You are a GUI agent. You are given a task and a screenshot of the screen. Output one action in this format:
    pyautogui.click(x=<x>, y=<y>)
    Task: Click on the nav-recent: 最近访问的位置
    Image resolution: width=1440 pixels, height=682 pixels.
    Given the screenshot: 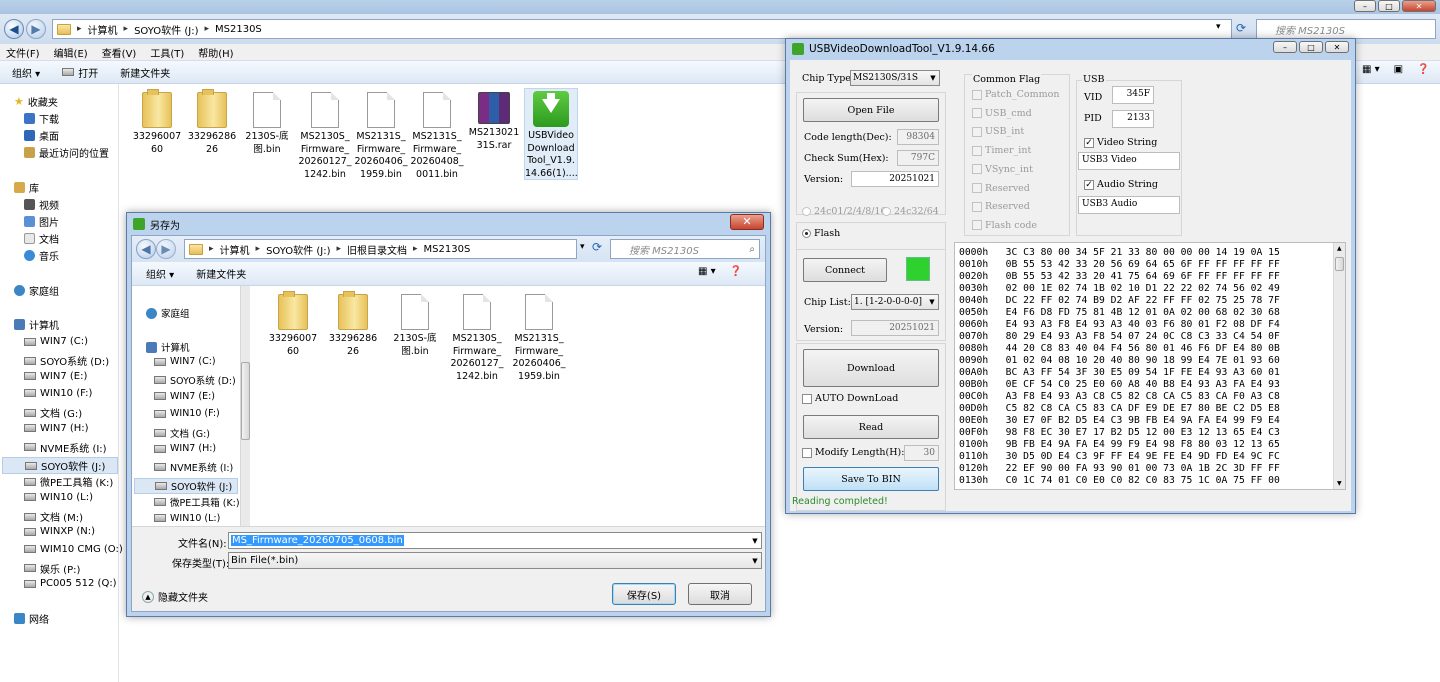 What is the action you would take?
    pyautogui.click(x=66, y=152)
    